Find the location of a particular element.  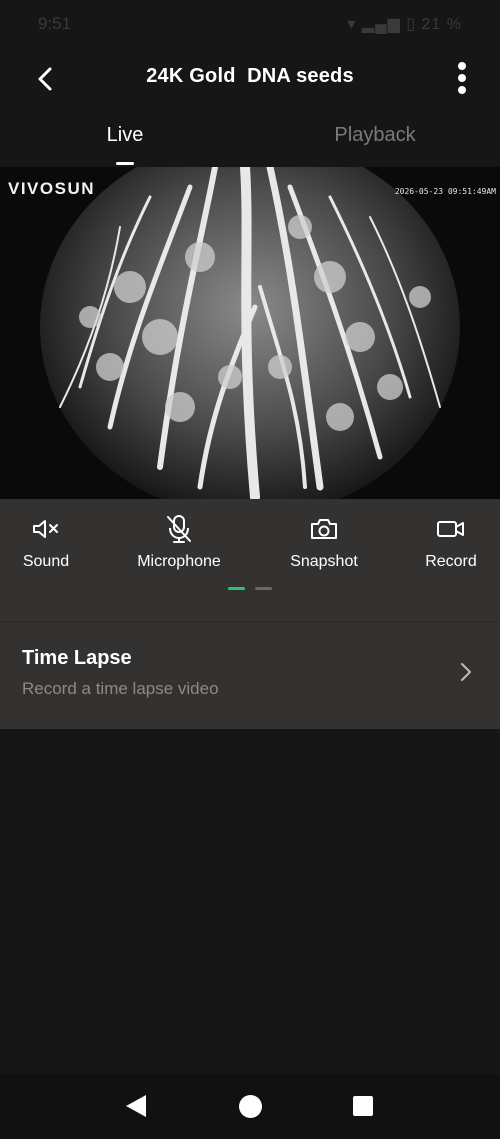

brand-logo: VIVOSUN is located at coordinates (52, 188).